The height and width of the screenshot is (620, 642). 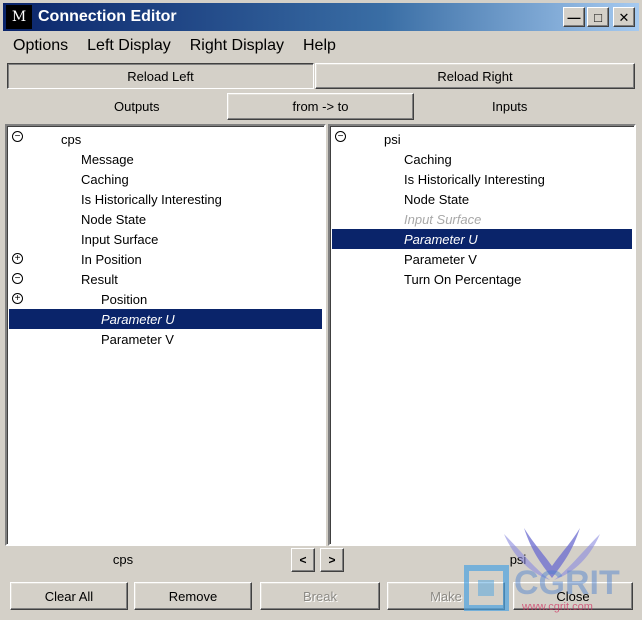 What do you see at coordinates (319, 46) in the screenshot?
I see `menu-help: Help` at bounding box center [319, 46].